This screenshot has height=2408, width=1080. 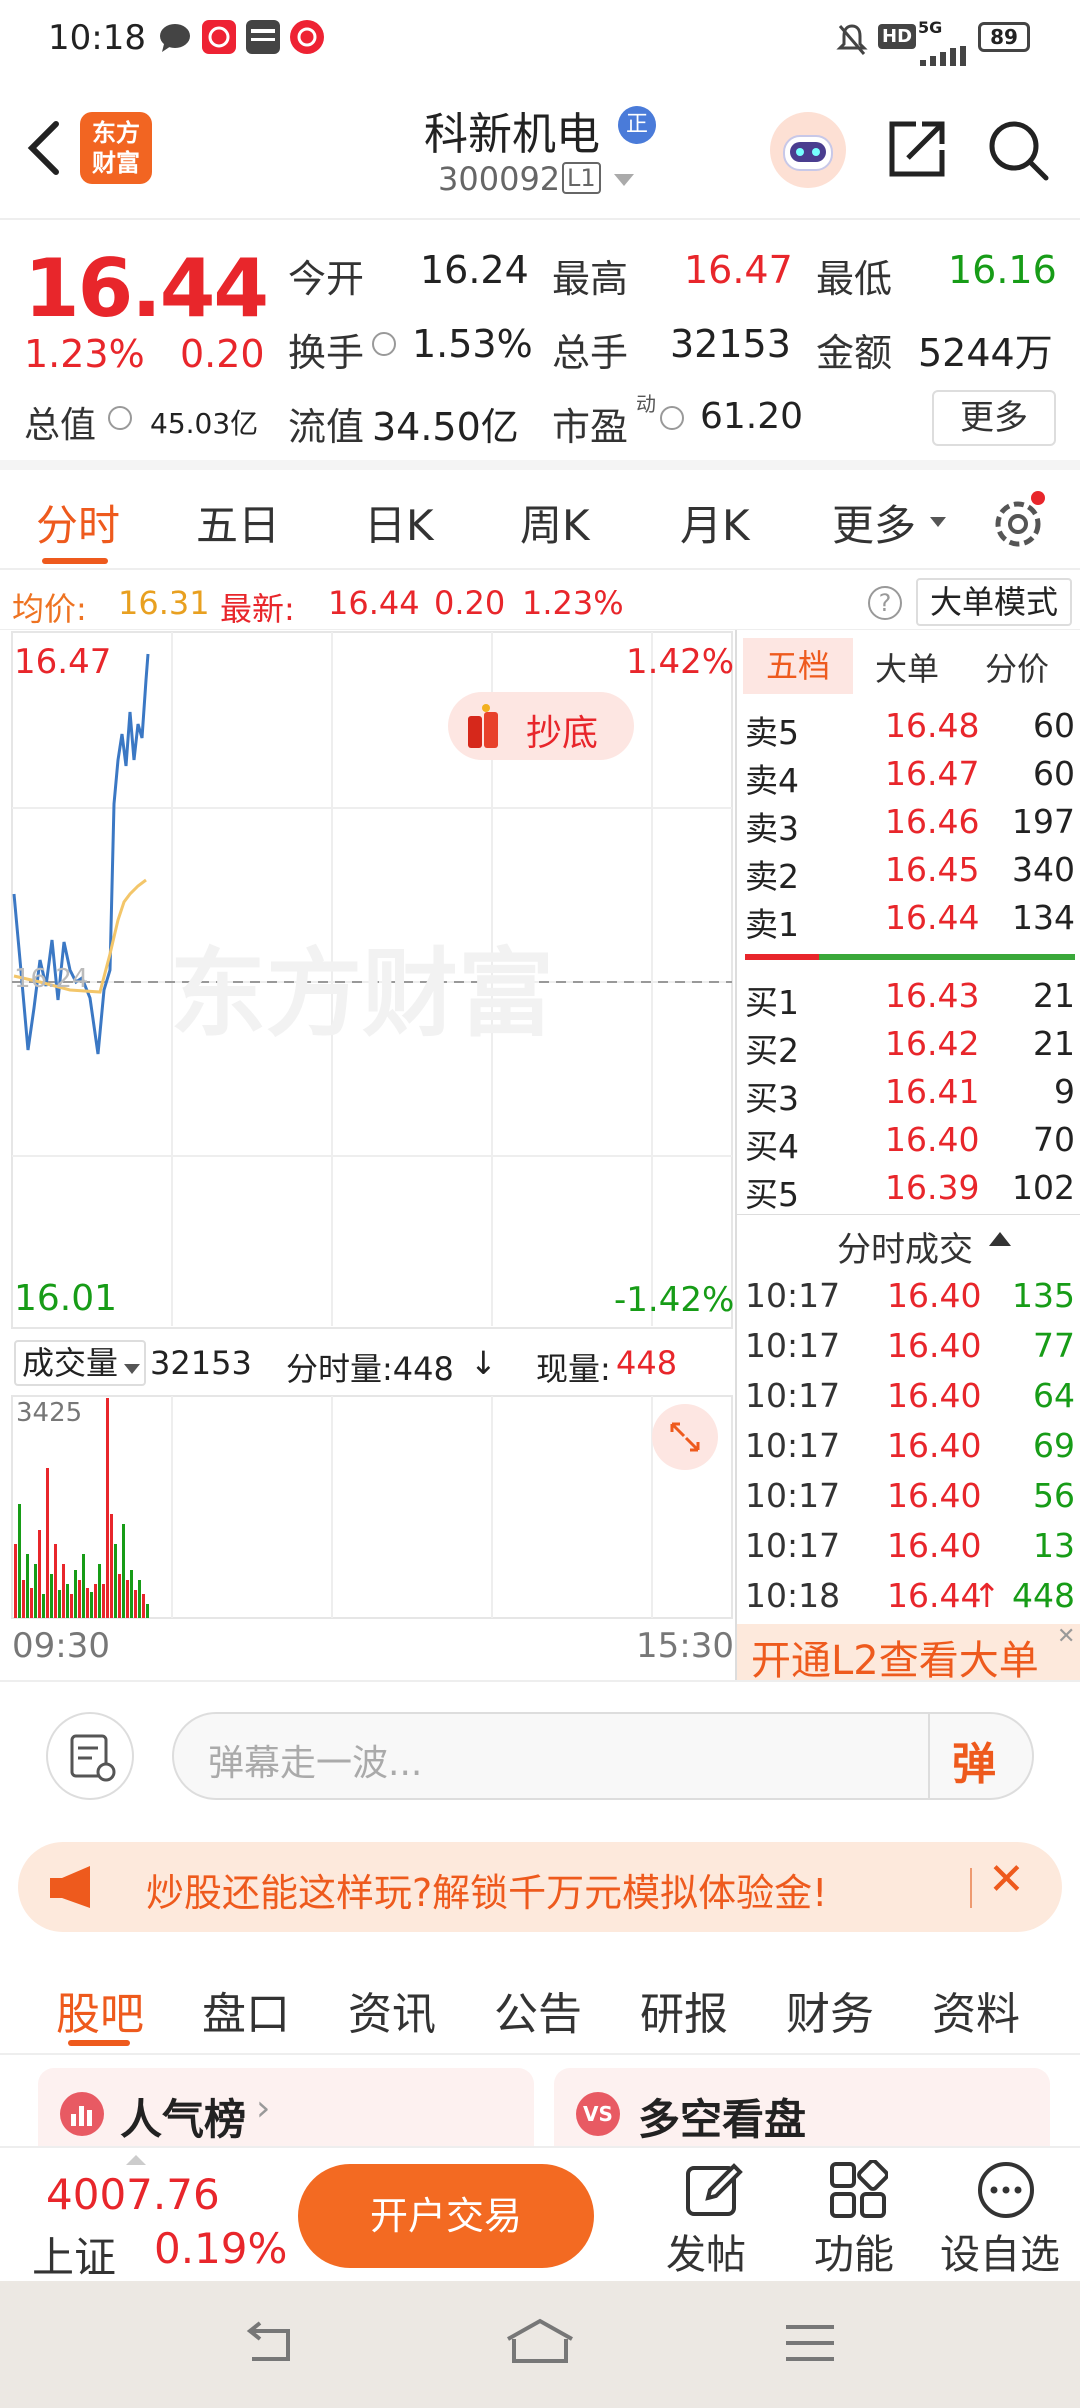 I want to click on rank-chart-icon, so click(x=82, y=2116).